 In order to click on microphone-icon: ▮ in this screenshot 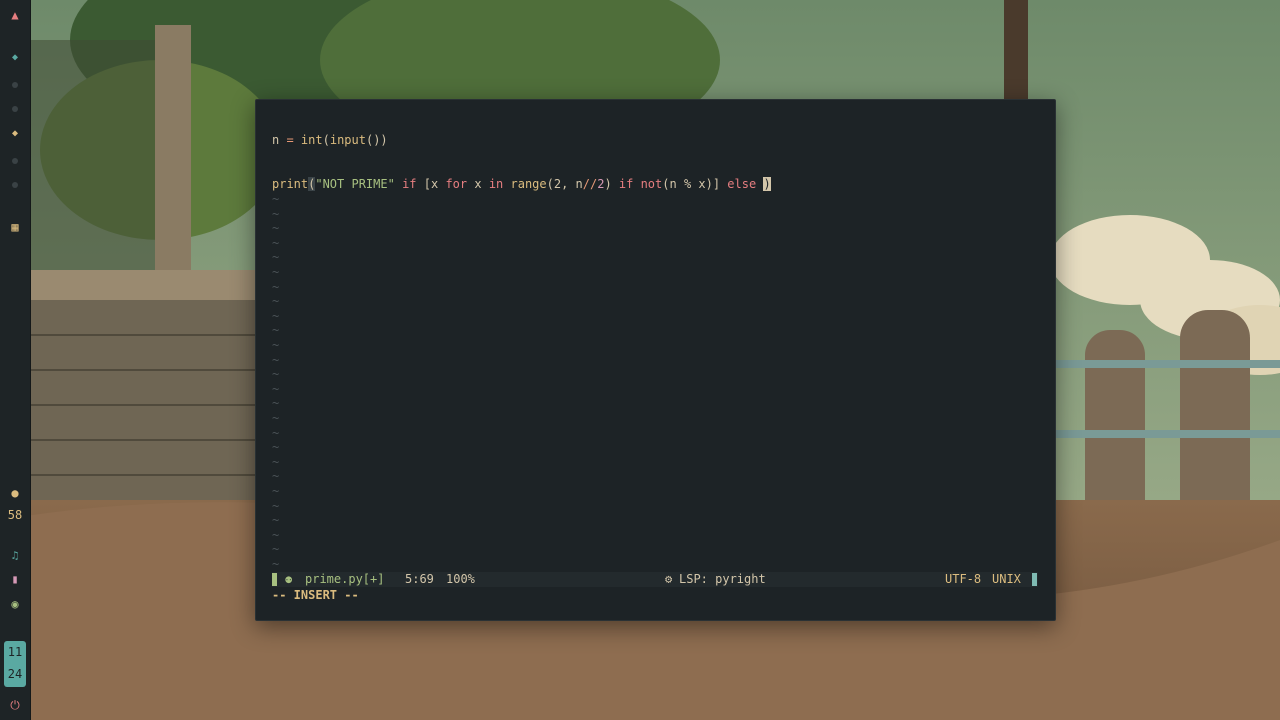, I will do `click(15, 579)`.